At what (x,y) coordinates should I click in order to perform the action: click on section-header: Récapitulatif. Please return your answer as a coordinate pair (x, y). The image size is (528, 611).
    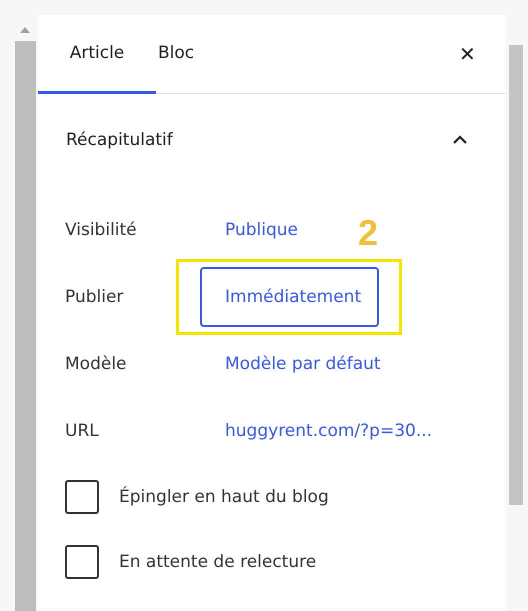
    Looking at the image, I should click on (272, 140).